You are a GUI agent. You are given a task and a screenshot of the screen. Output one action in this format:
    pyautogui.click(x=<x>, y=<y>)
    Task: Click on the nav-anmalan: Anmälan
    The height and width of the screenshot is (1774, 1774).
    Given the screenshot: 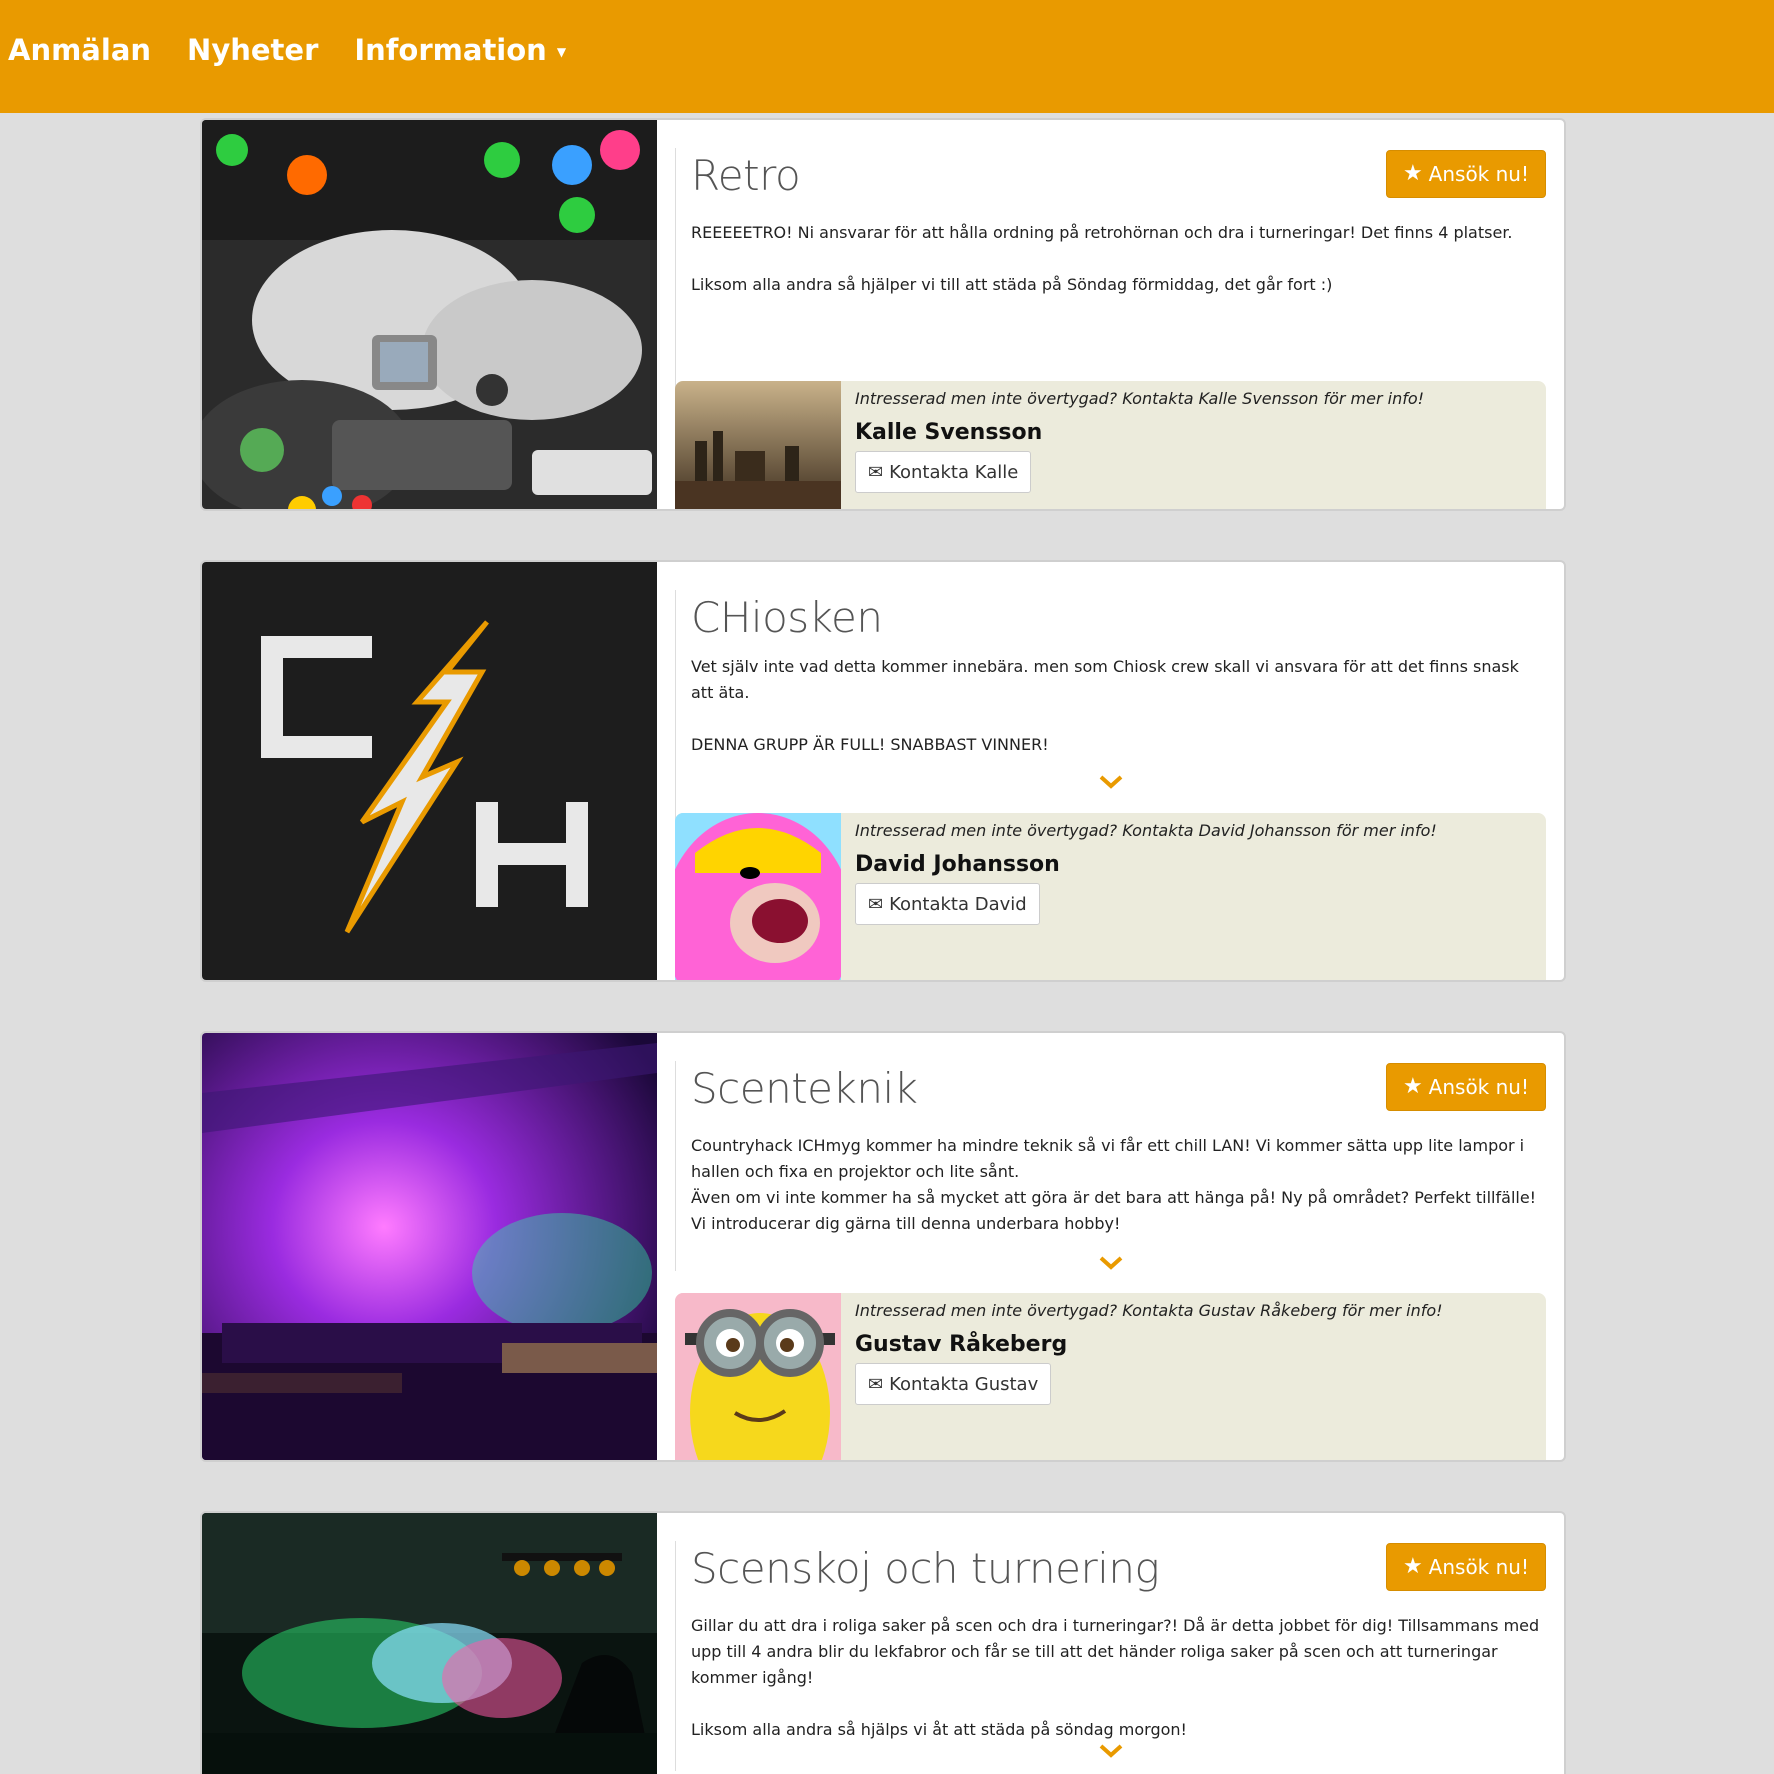 What is the action you would take?
    pyautogui.click(x=79, y=50)
    